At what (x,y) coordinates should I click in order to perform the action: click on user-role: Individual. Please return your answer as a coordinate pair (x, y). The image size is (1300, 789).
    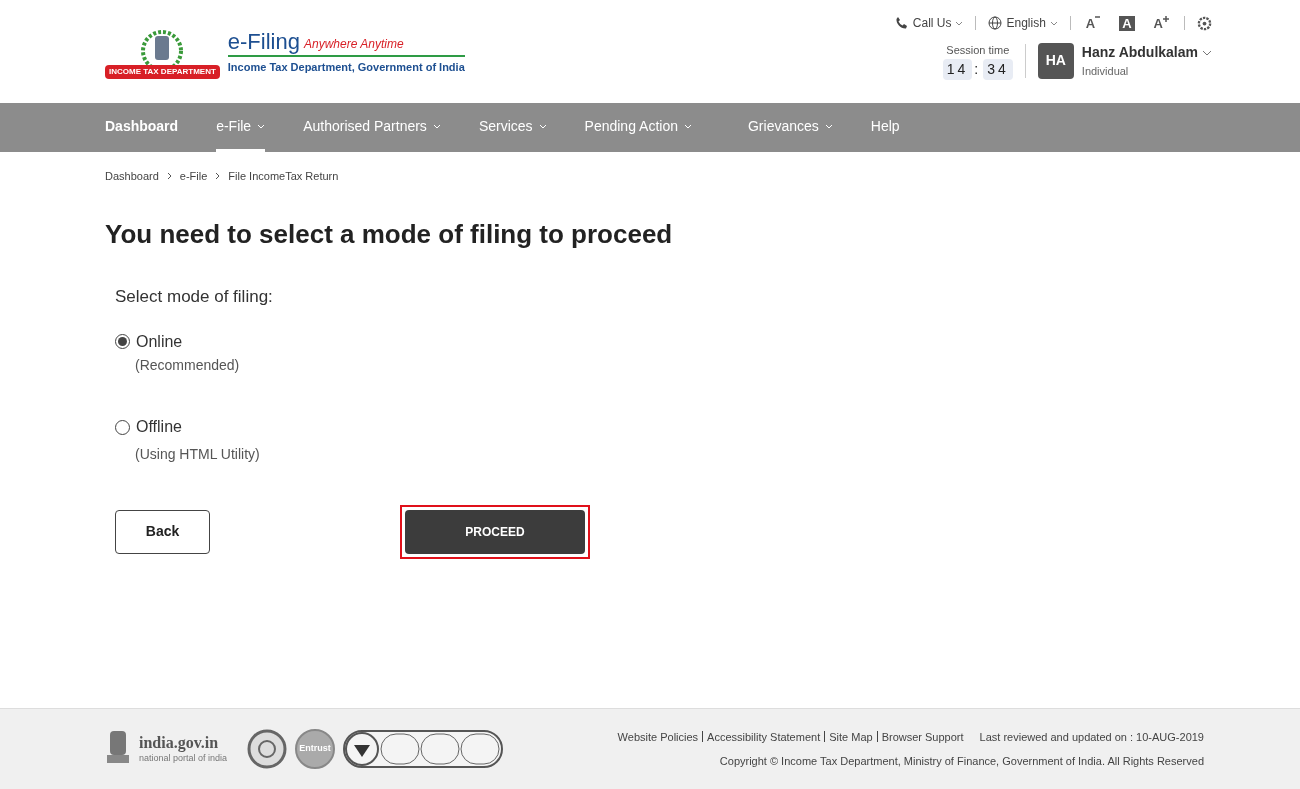
    Looking at the image, I should click on (1105, 71).